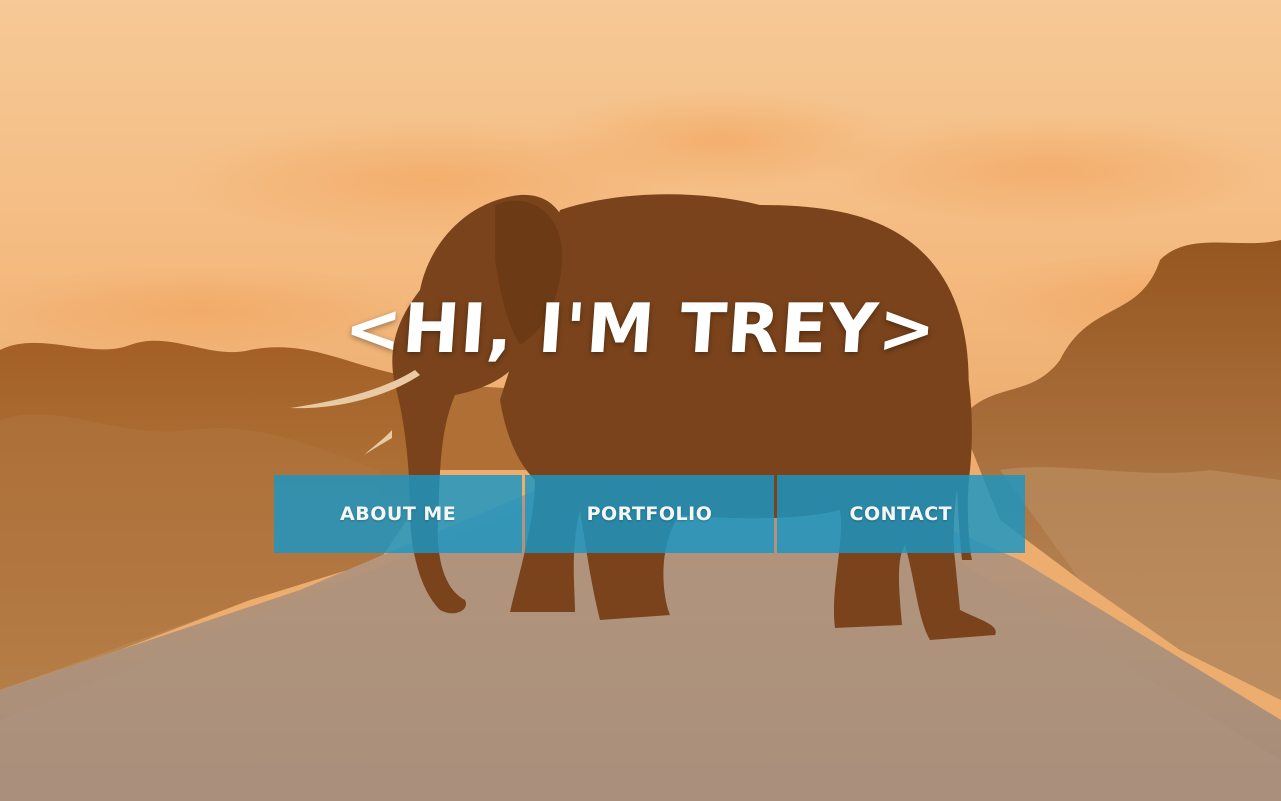 This screenshot has width=1281, height=801. I want to click on main-nav: ABOUT ME PORTFOLIO CONTACT, so click(649, 514).